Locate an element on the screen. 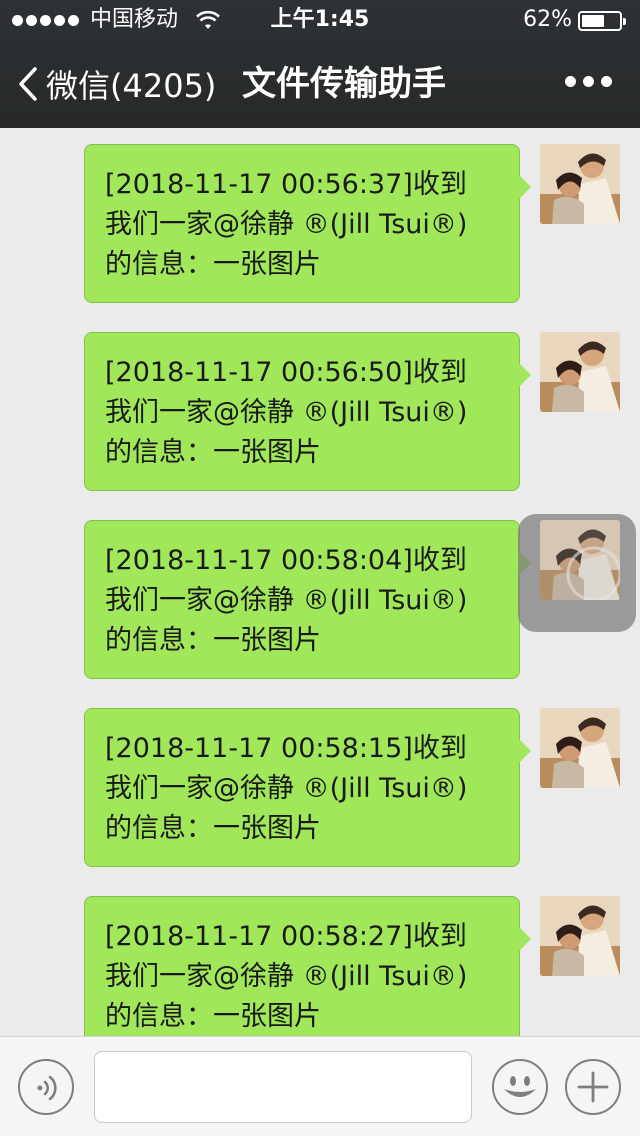 The image size is (640, 1136). nav-bar: 微信(4205) 文件传输助手 is located at coordinates (320, 84).